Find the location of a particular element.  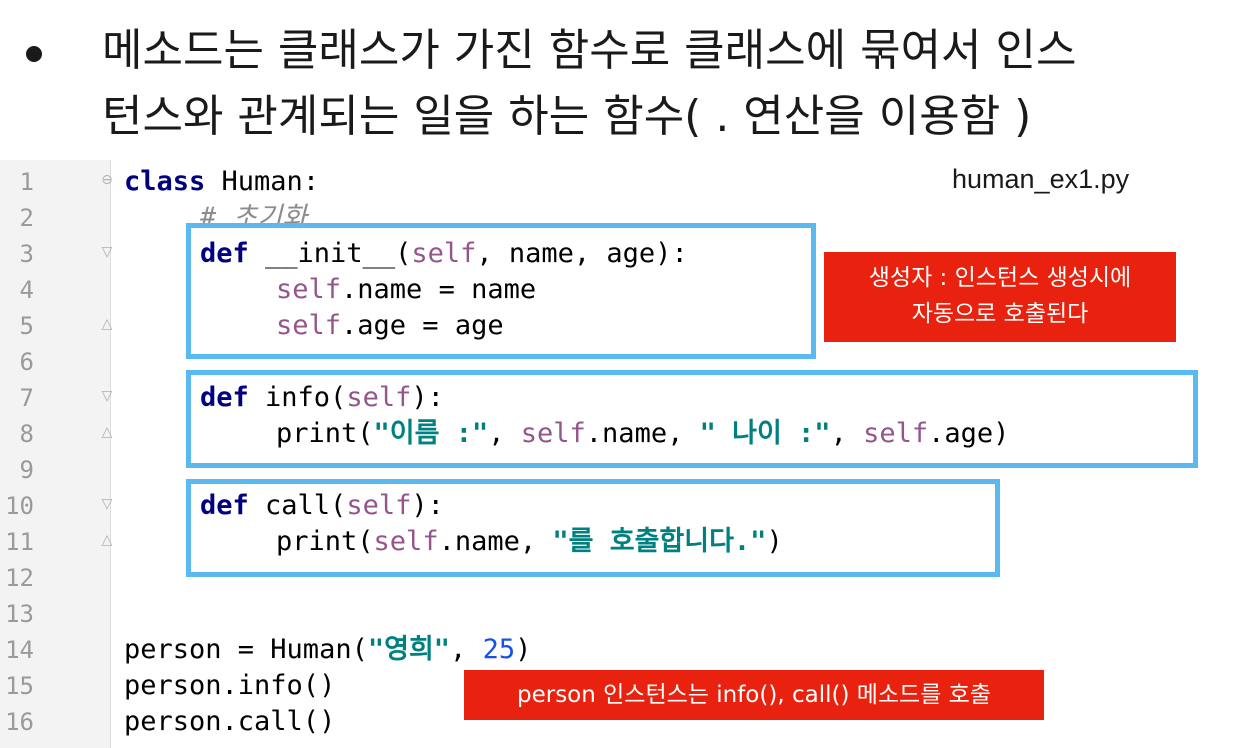

code-token: Human: is located at coordinates (262, 181).